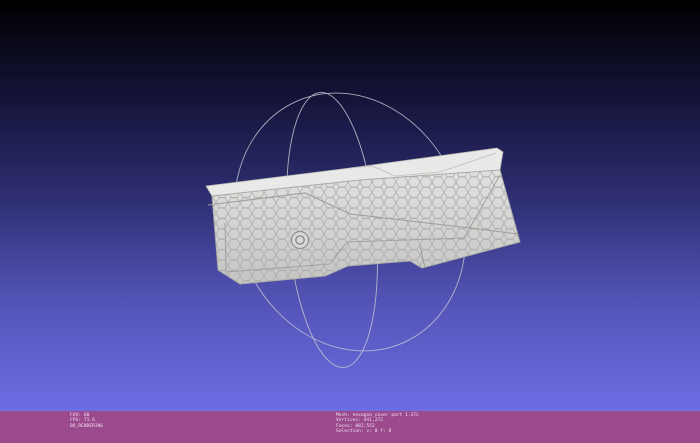  What do you see at coordinates (363, 216) in the screenshot?
I see `3d-mesh-model-icon` at bounding box center [363, 216].